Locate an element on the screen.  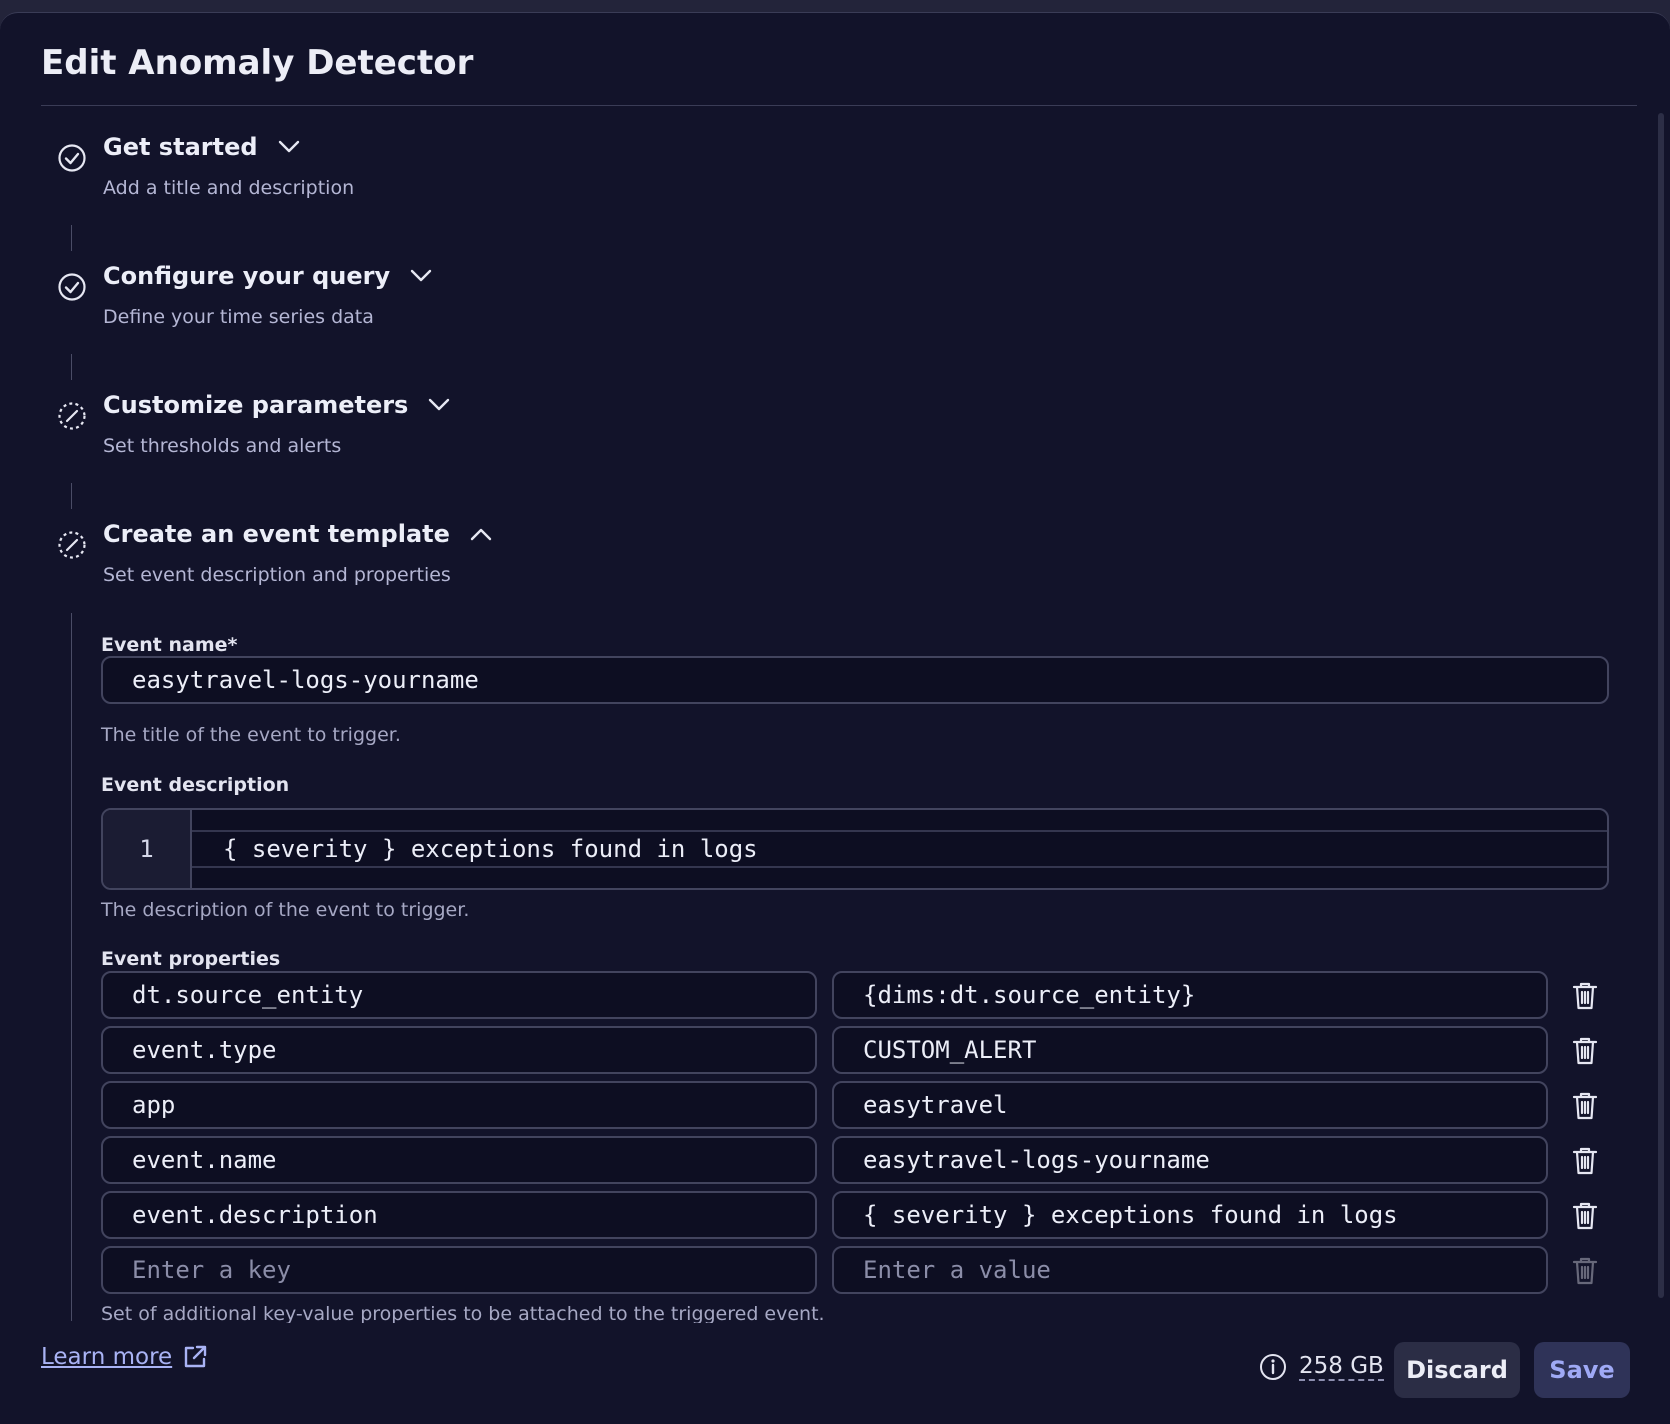
event-name-label: Event name* is located at coordinates (169, 645).